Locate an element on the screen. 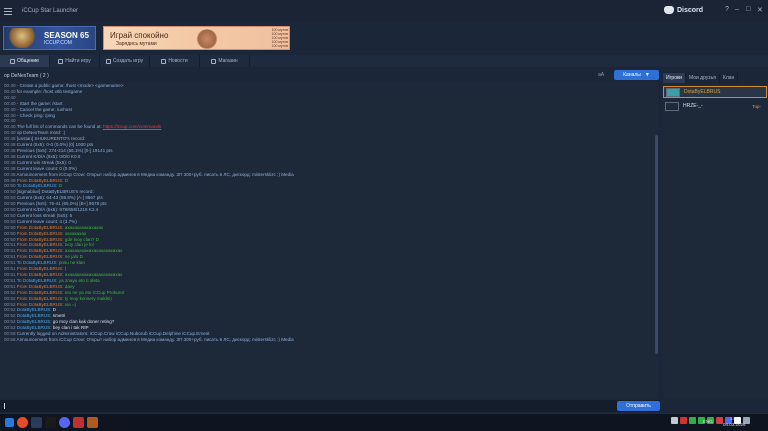 The width and height of the screenshot is (768, 431). chat-text: Current K/D/A (5x5): 978/656/1218 K2.4 is located at coordinates (57, 210).